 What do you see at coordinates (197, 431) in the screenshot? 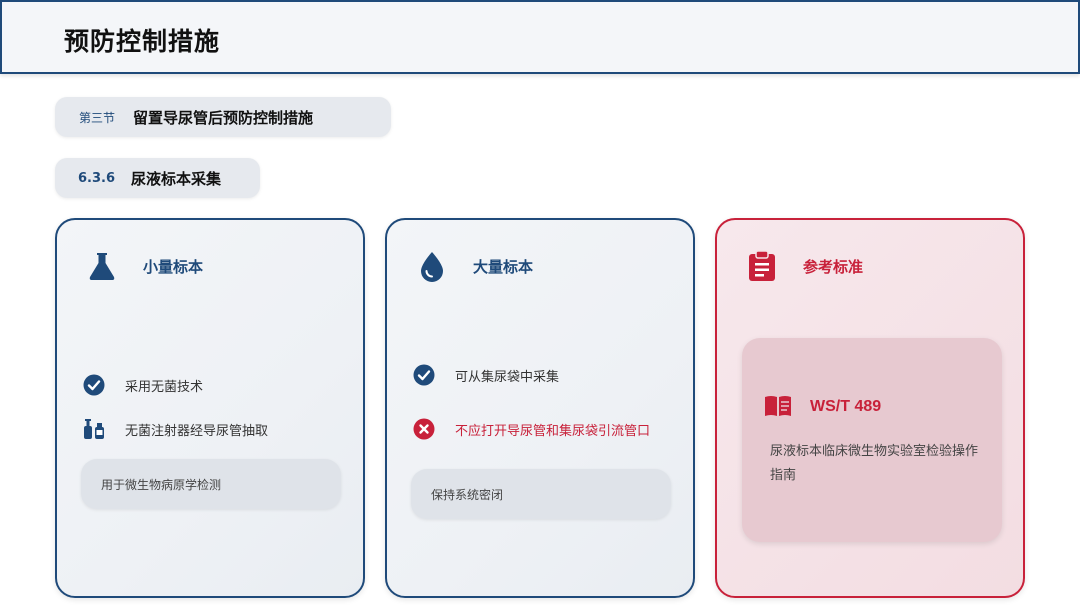
I see `item-text: 无菌注射器经导尿管抽取` at bounding box center [197, 431].